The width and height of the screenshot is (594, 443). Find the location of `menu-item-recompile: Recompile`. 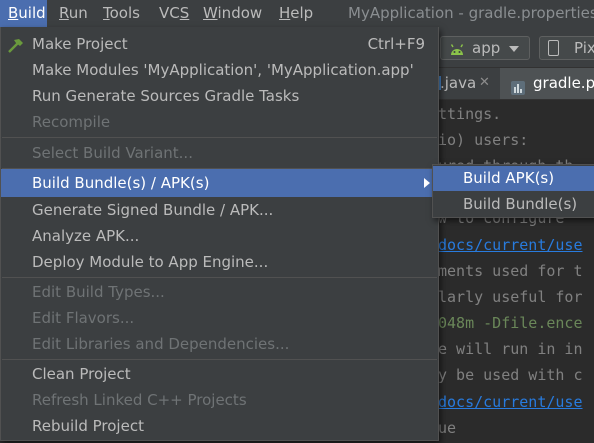

menu-item-recompile: Recompile is located at coordinates (219, 122).